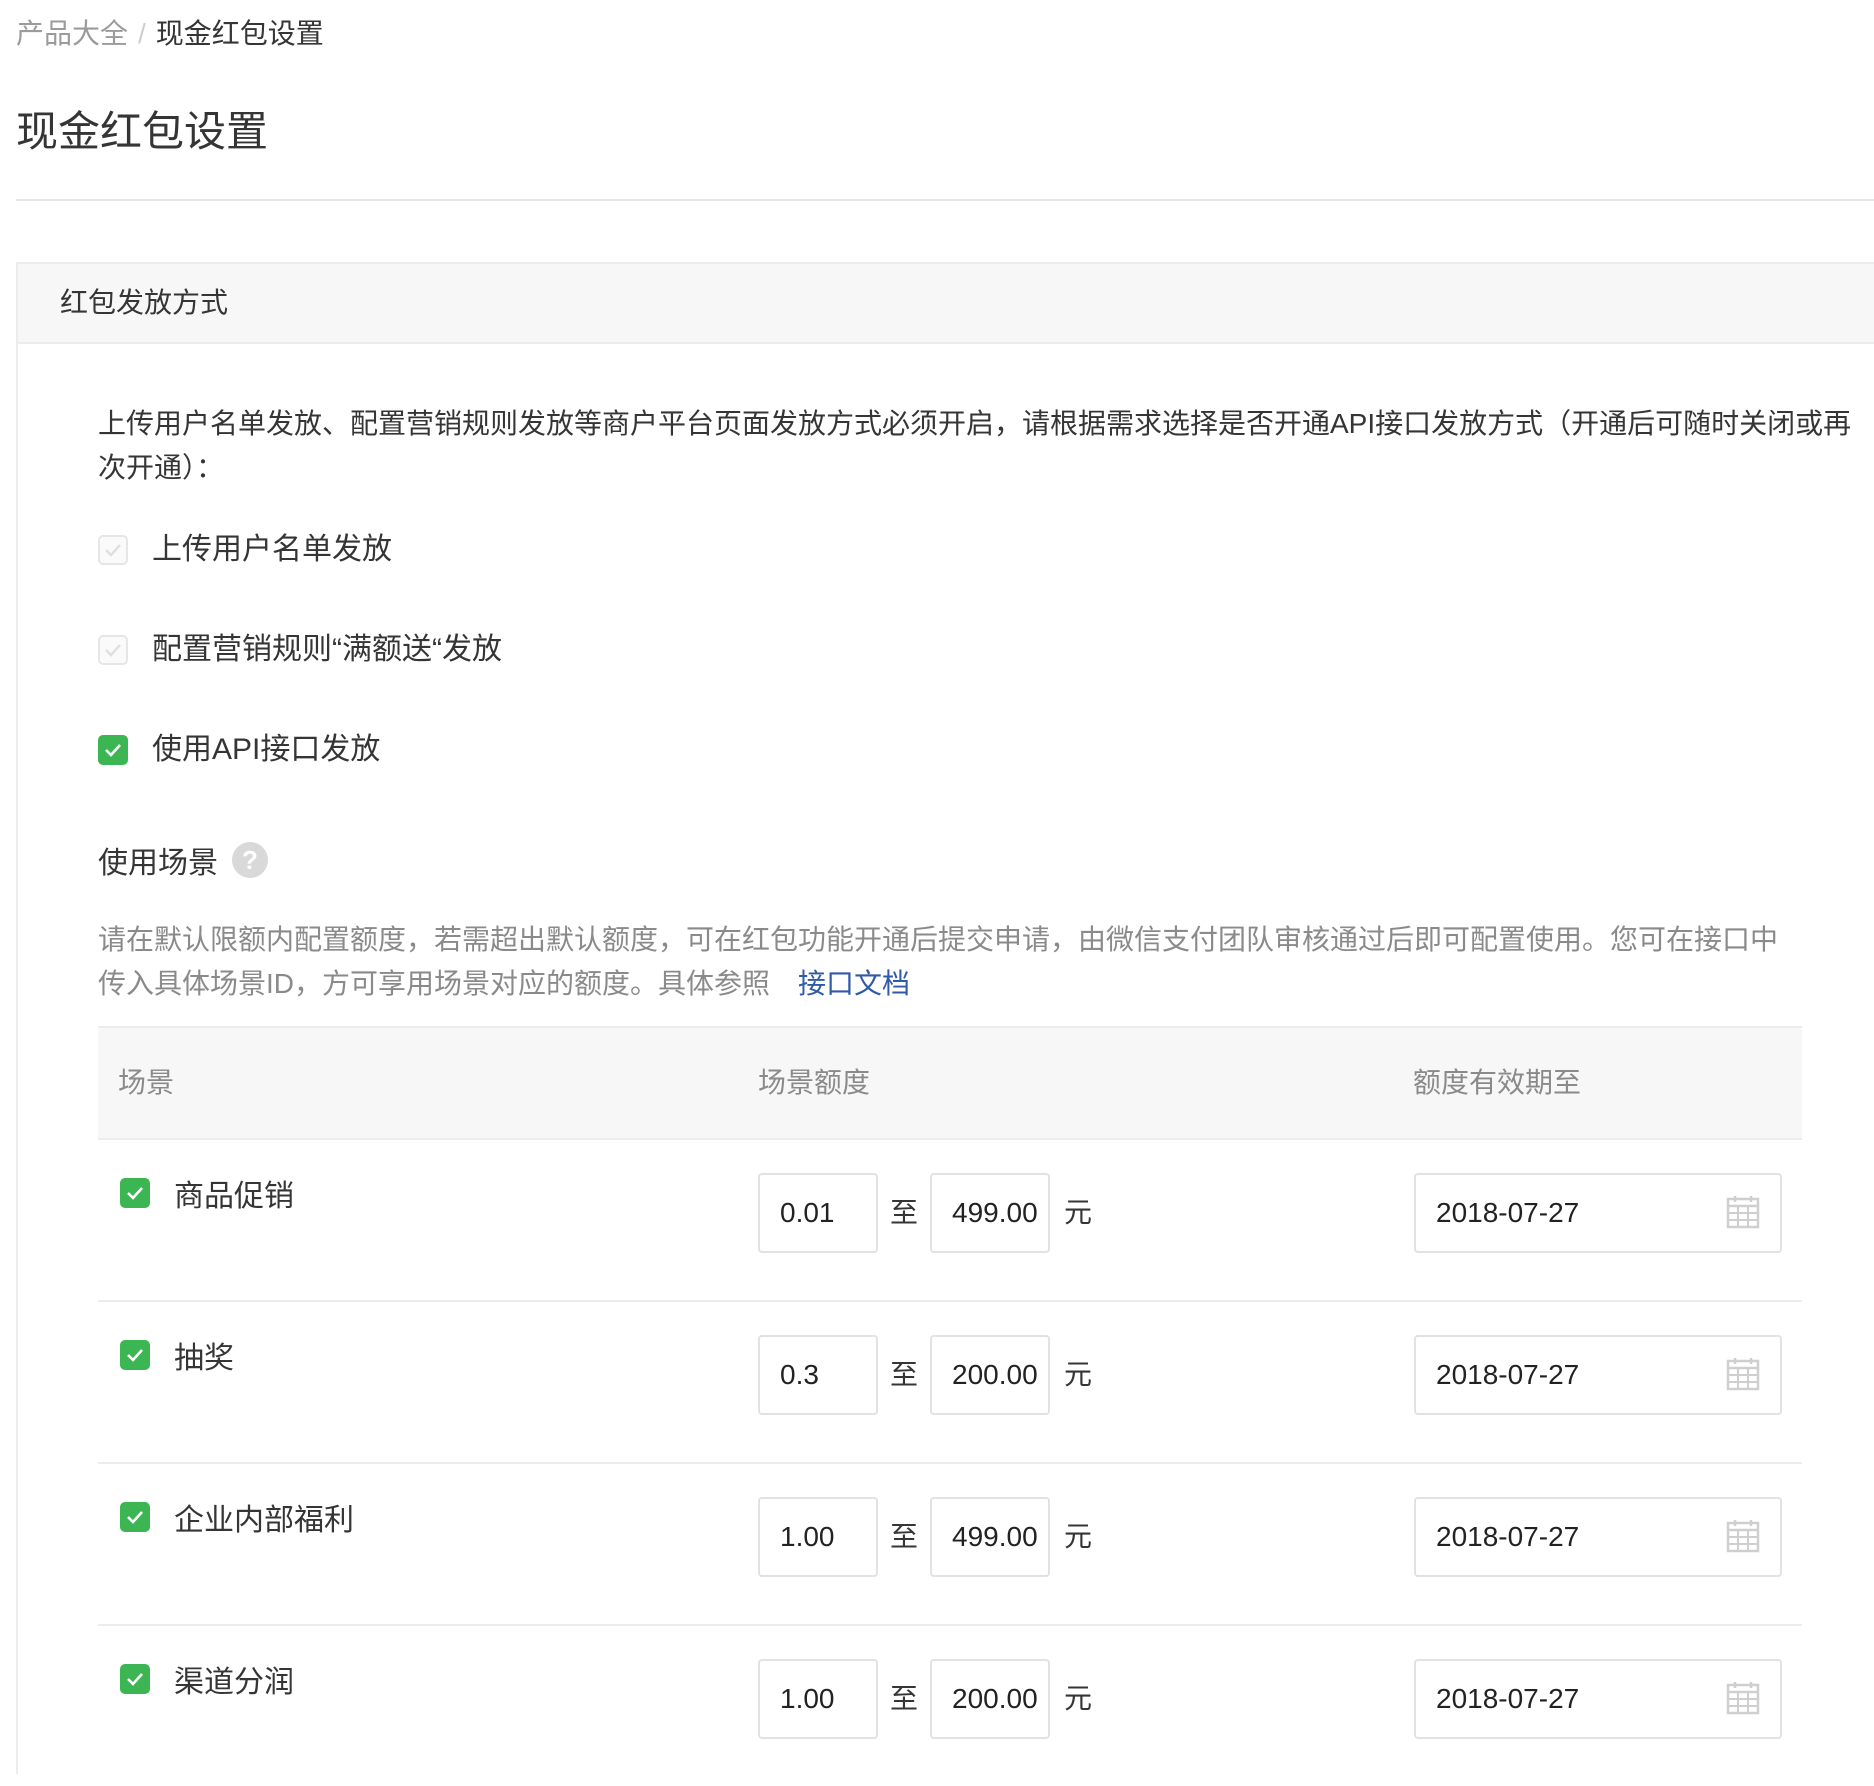 The image size is (1874, 1786). What do you see at coordinates (161, 467) in the screenshot?
I see `intro-line-2: 次开通）：` at bounding box center [161, 467].